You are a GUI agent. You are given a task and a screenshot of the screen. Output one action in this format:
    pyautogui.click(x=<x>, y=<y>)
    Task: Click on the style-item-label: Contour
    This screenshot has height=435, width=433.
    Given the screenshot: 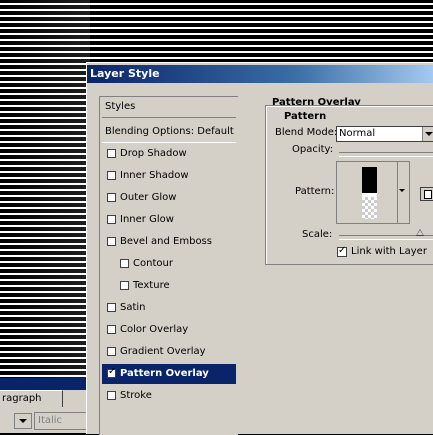 What is the action you would take?
    pyautogui.click(x=153, y=263)
    